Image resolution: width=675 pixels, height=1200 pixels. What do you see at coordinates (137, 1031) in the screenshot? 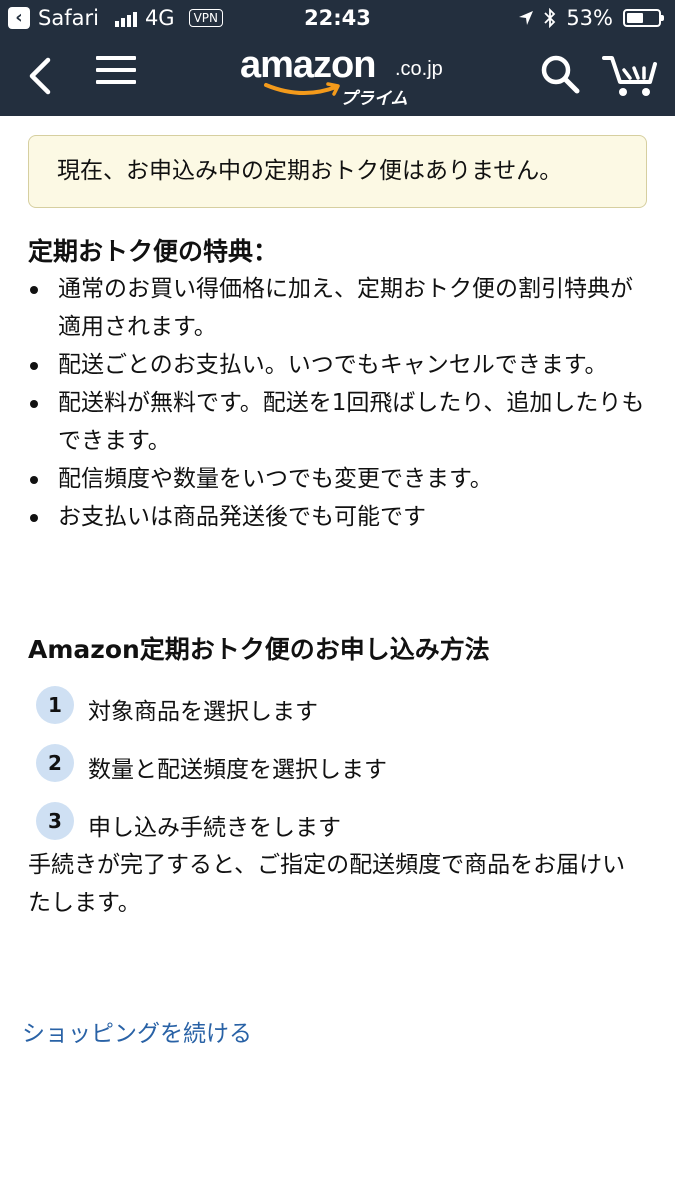
I see `continue-shopping-link: ショッピングを続ける` at bounding box center [137, 1031].